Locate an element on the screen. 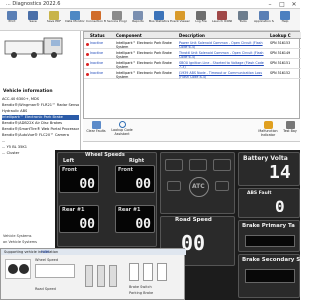 The height and width of the screenshot is (300, 320). slider-group is located at coordinates (103, 278).